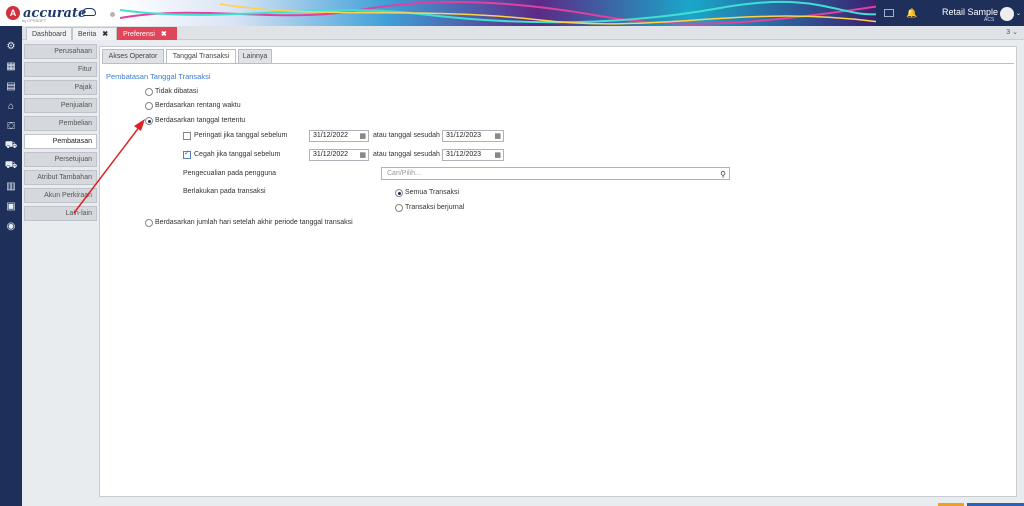 The width and height of the screenshot is (1024, 506). Describe the element at coordinates (11, 86) in the screenshot. I see `book-icon: ▤` at that location.